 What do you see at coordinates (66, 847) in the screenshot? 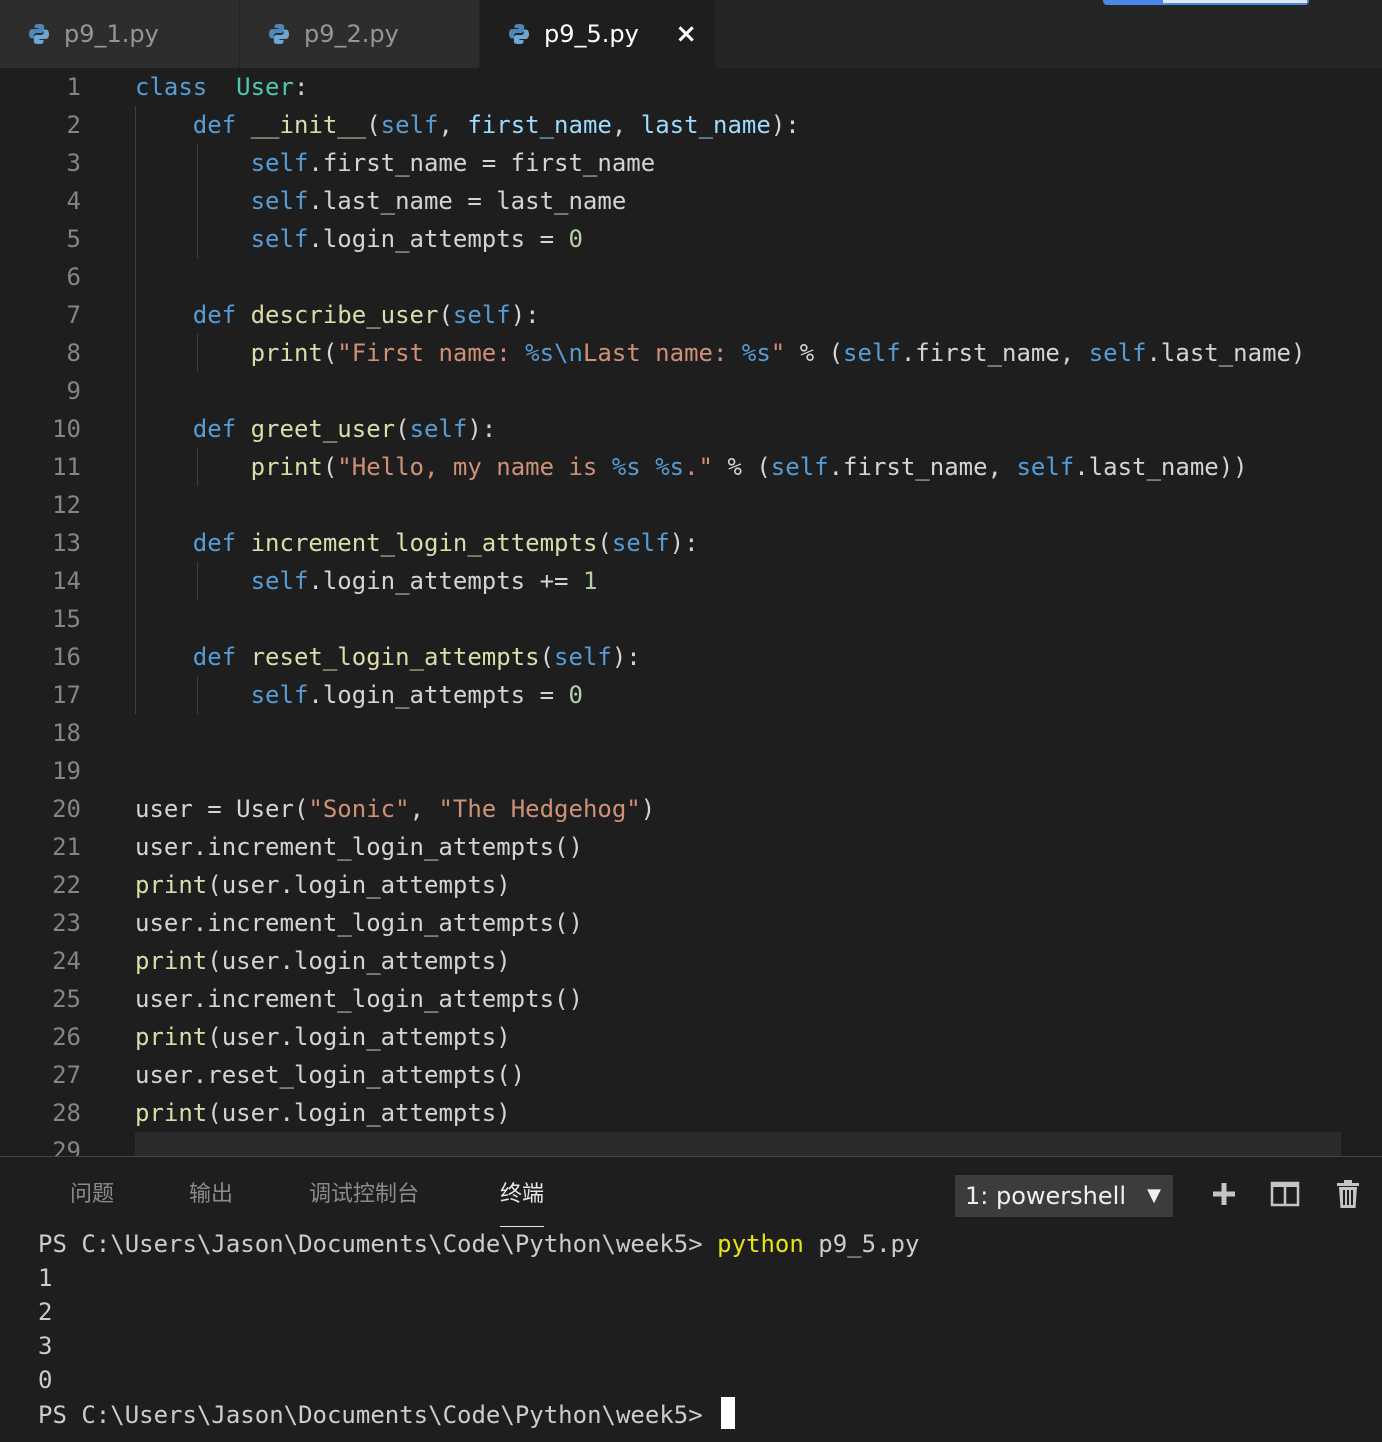
I see `line-number: 21` at bounding box center [66, 847].